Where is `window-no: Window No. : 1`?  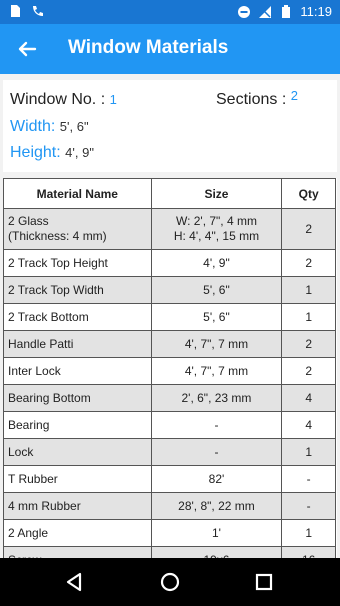
window-no: Window No. : 1 is located at coordinates (63, 100).